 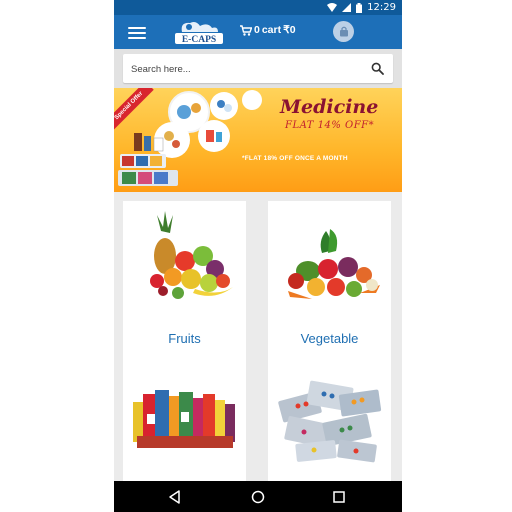 I want to click on banner-offer: FLAT 14% OFF*, so click(x=330, y=125).